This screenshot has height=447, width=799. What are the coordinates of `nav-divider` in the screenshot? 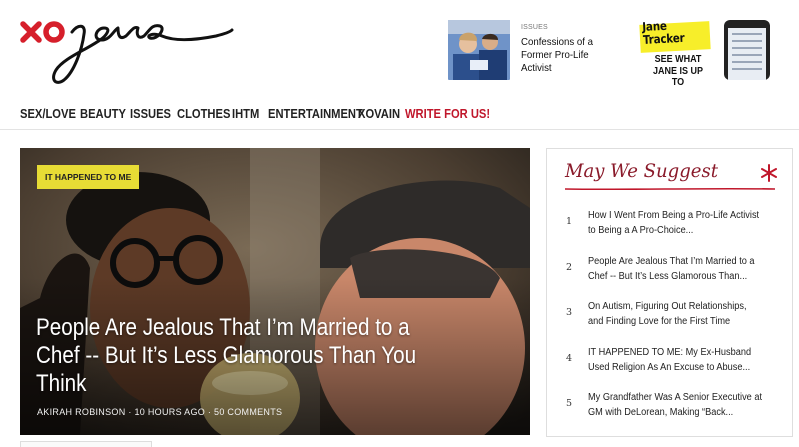 It's located at (399, 129).